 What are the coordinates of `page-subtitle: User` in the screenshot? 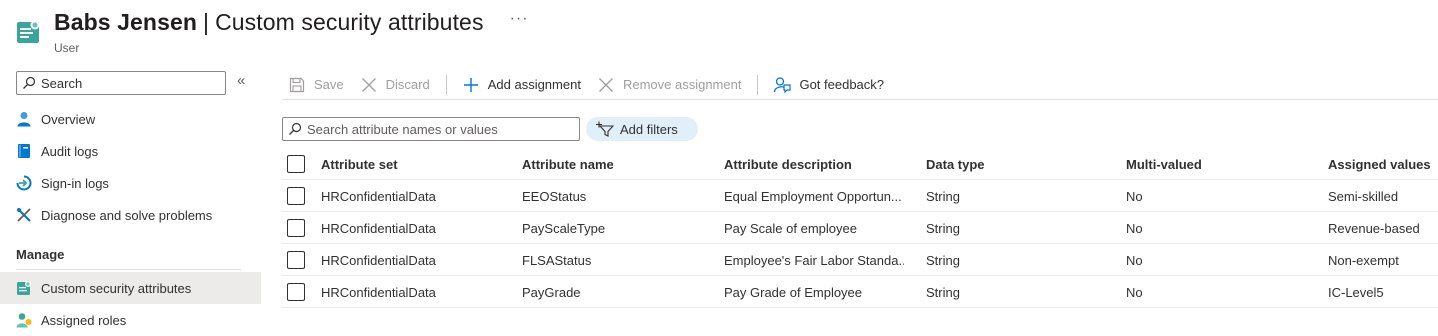 It's located at (67, 48).